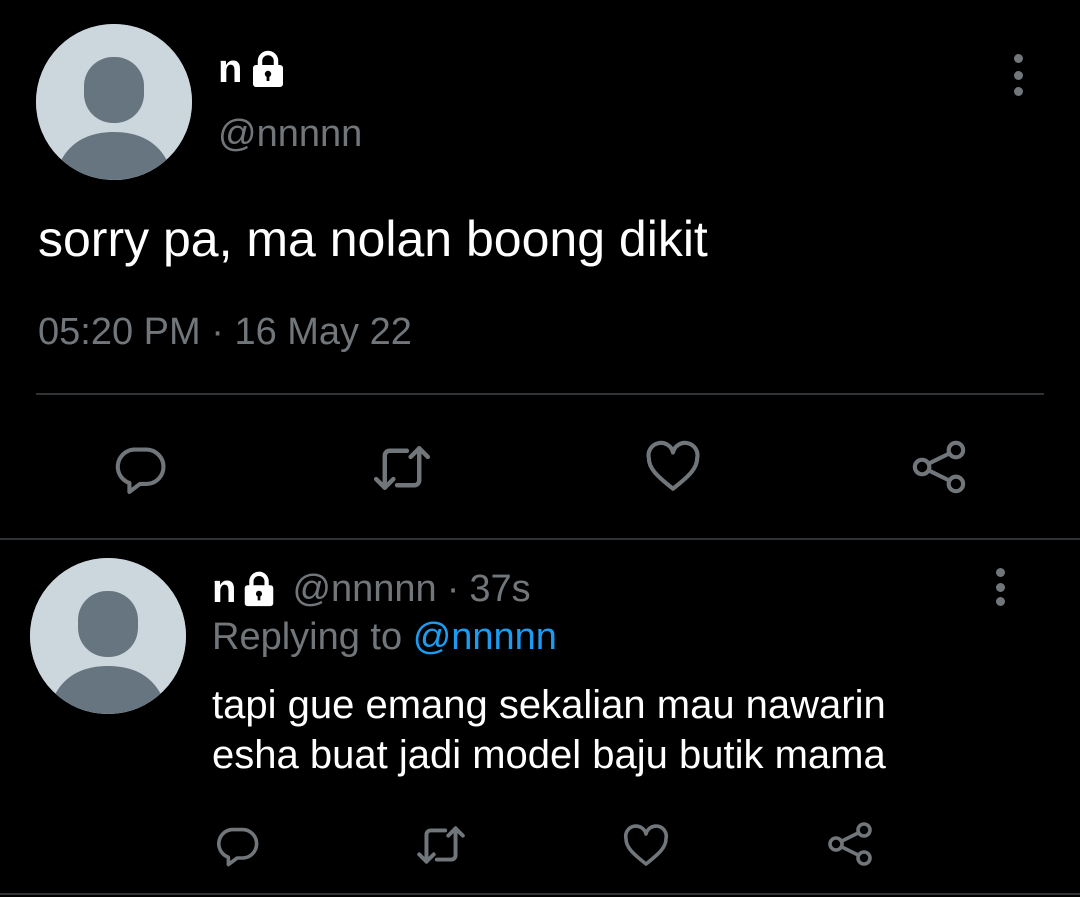 The width and height of the screenshot is (1080, 897). I want to click on reply-avatar, so click(108, 636).